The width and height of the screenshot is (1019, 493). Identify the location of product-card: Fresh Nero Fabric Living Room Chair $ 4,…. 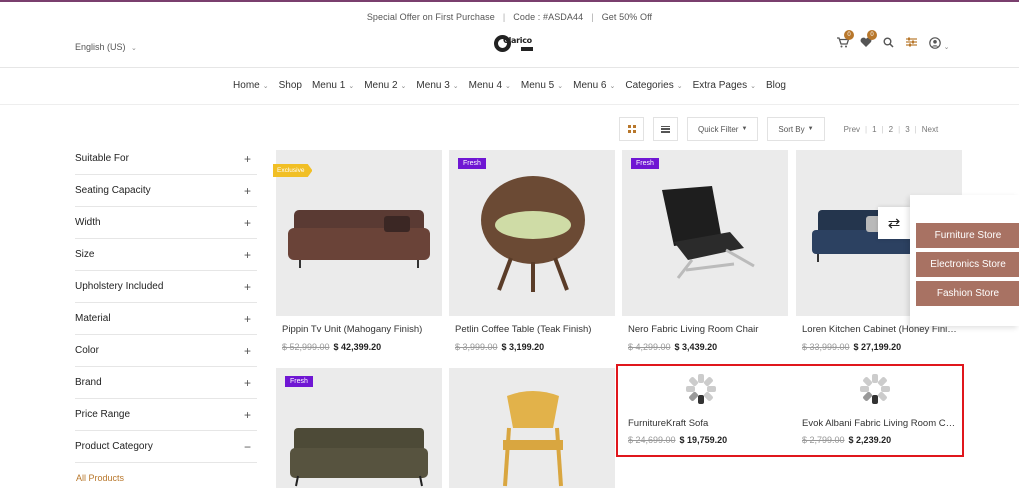
(705, 255).